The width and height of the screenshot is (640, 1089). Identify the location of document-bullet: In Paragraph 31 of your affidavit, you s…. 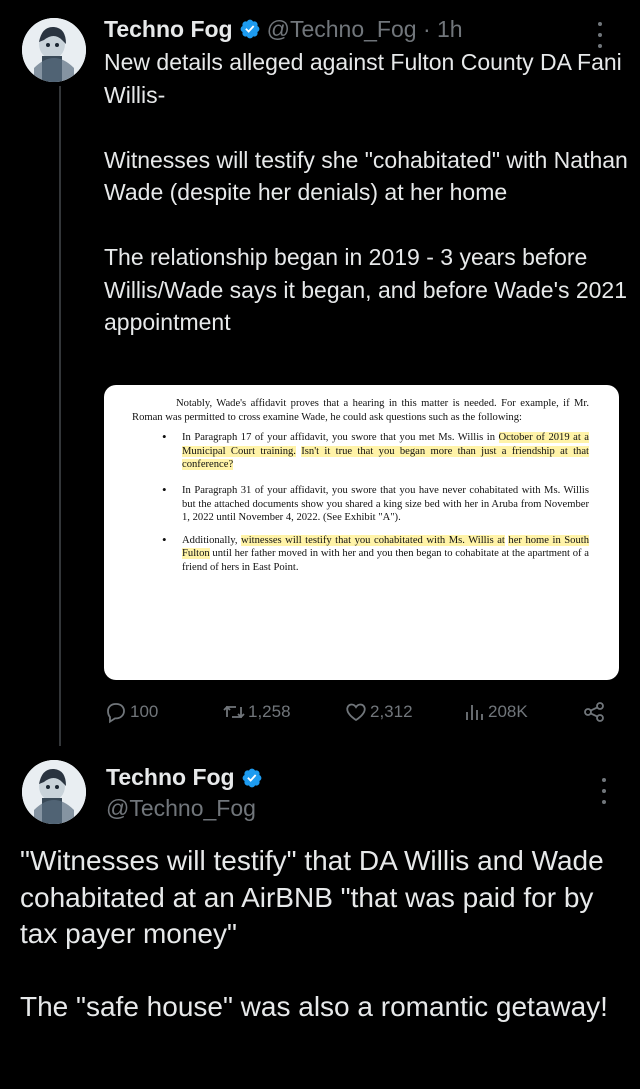
(375, 504).